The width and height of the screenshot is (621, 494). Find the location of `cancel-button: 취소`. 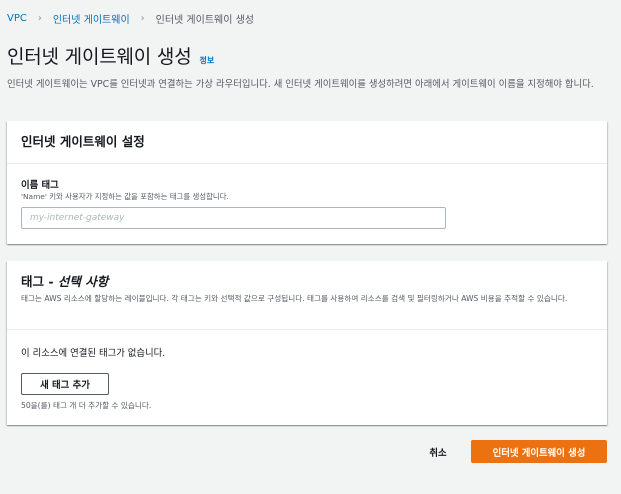

cancel-button: 취소 is located at coordinates (438, 452).